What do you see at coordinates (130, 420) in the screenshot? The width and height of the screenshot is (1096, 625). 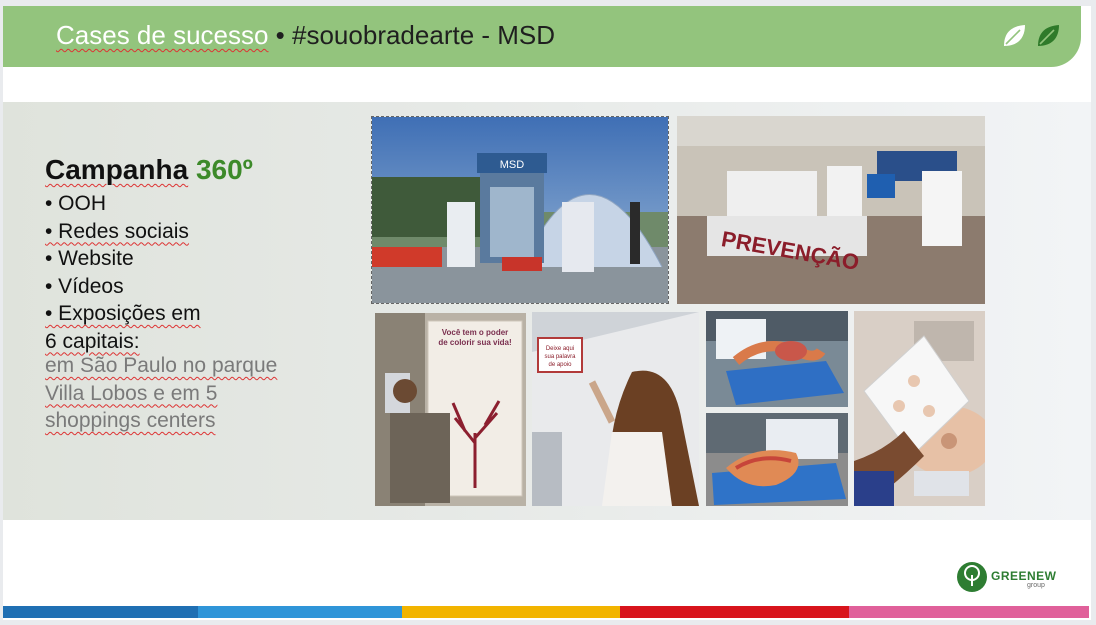 I see `detail-line: shoppings centers` at bounding box center [130, 420].